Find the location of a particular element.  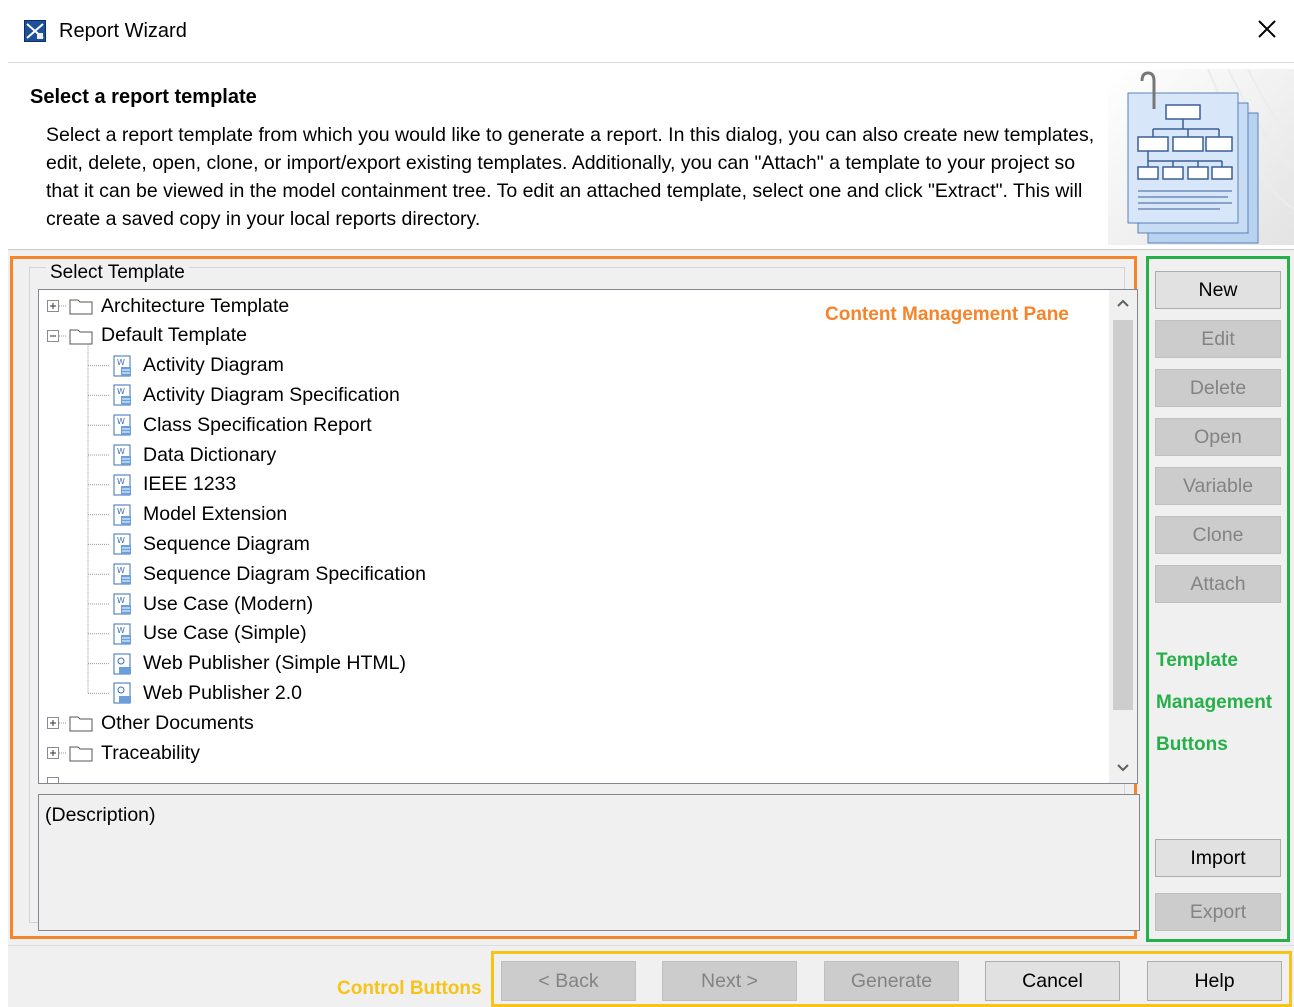

tree-template-item: W Class Specification Report is located at coordinates (241, 425).